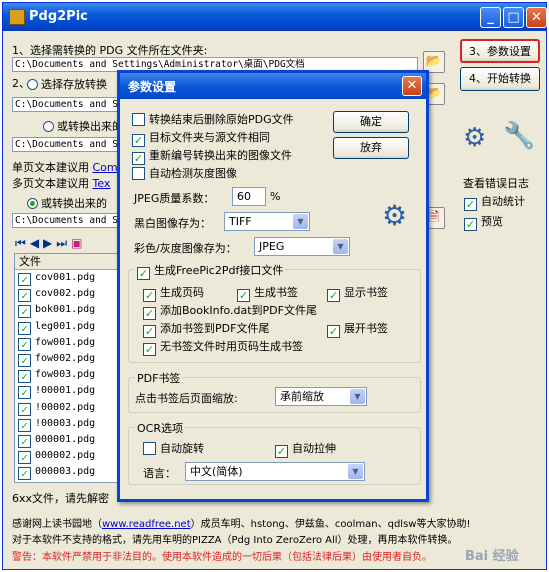 This screenshot has width=549, height=572. Describe the element at coordinates (83, 126) in the screenshot. I see `radio-converted-a: 或转换出来的` at that location.